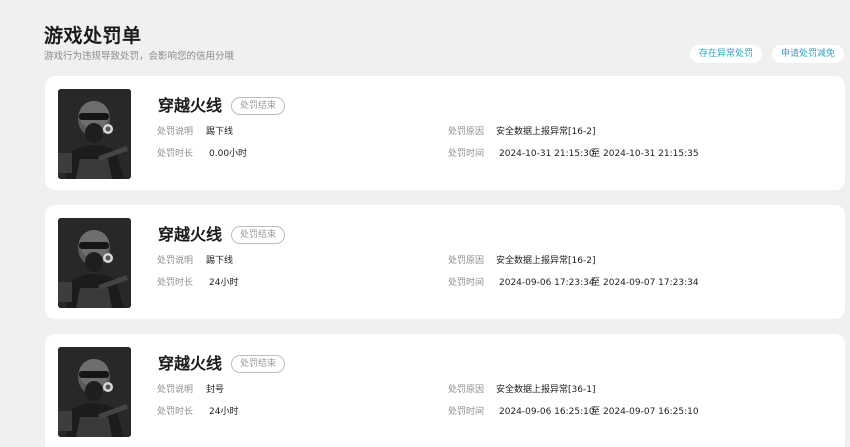 This screenshot has height=447, width=850. I want to click on desc-value: 封号, so click(215, 390).